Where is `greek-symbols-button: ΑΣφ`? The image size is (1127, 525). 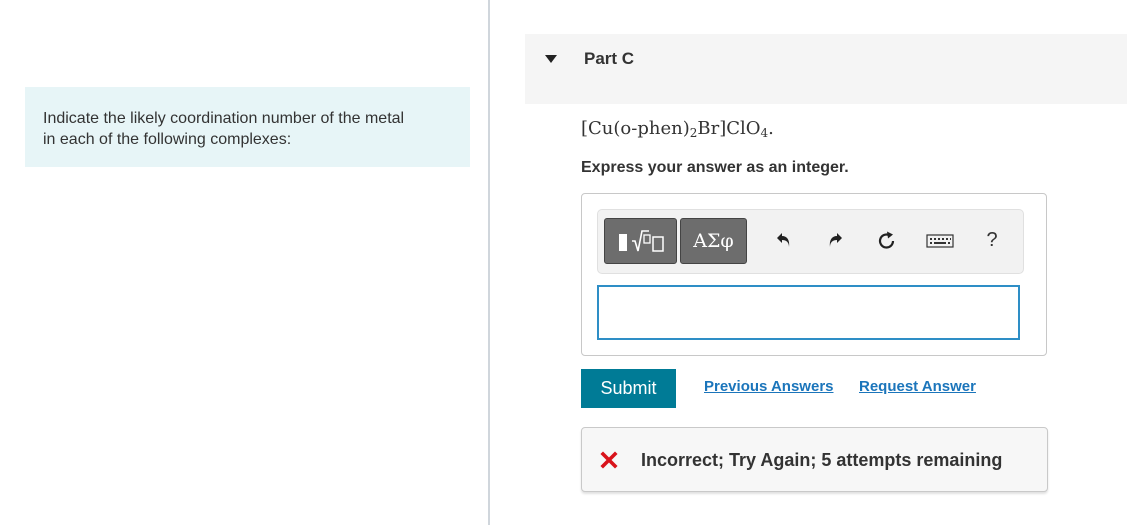 greek-symbols-button: ΑΣφ is located at coordinates (713, 241).